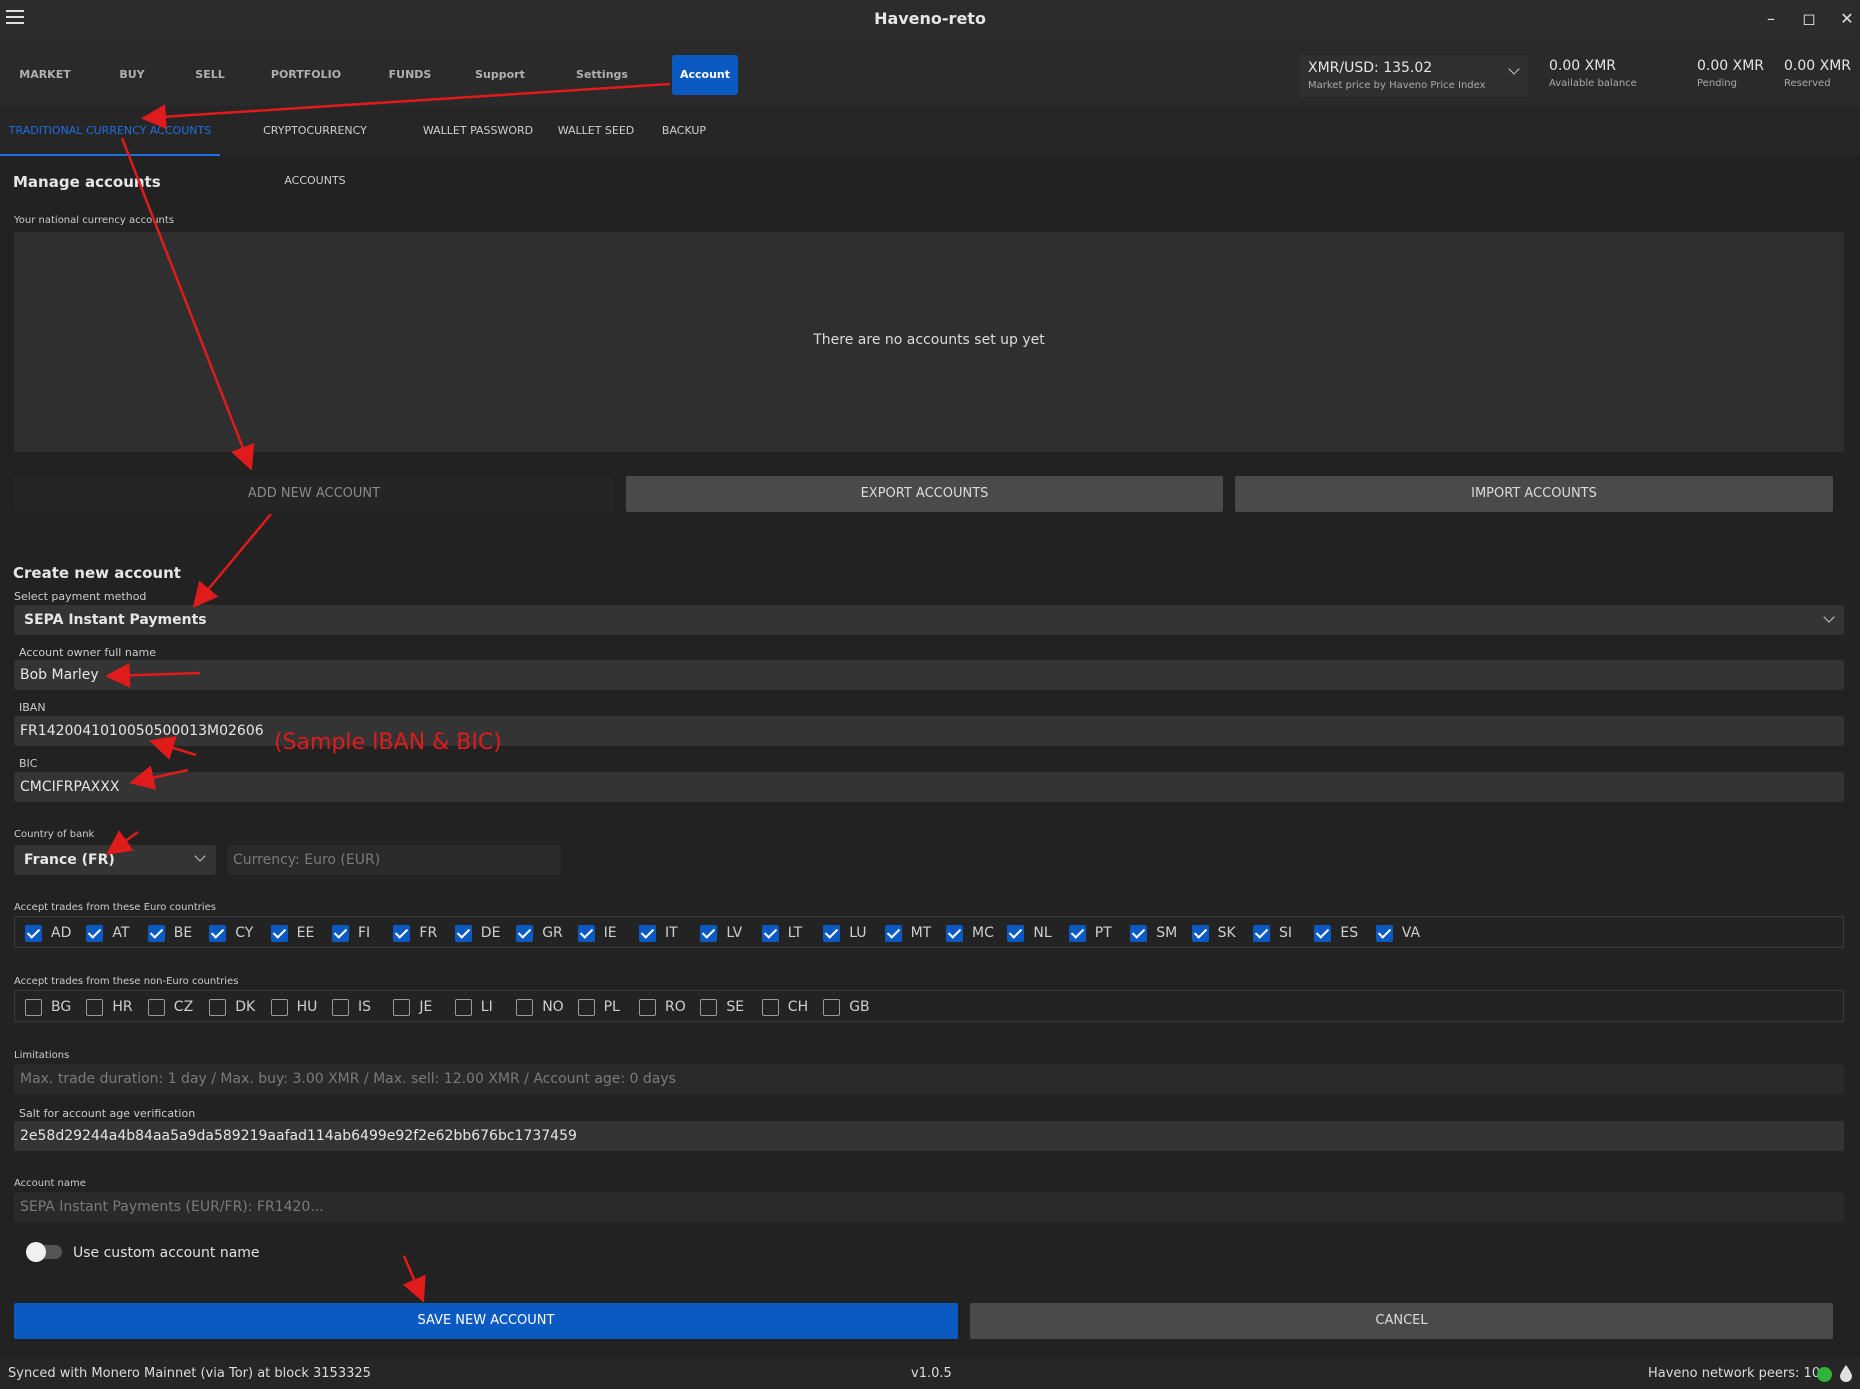 The height and width of the screenshot is (1389, 1860). I want to click on cancel-button: CANCEL, so click(1401, 1321).